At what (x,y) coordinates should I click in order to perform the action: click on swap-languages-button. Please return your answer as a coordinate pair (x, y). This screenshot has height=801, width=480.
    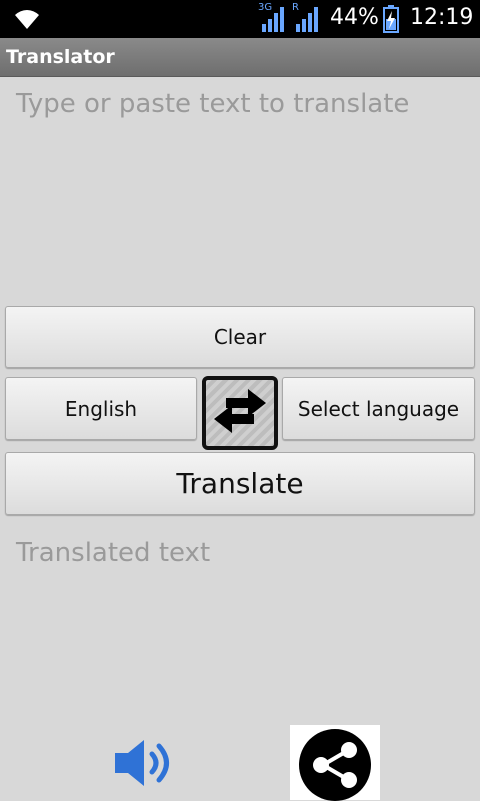
    Looking at the image, I should click on (240, 413).